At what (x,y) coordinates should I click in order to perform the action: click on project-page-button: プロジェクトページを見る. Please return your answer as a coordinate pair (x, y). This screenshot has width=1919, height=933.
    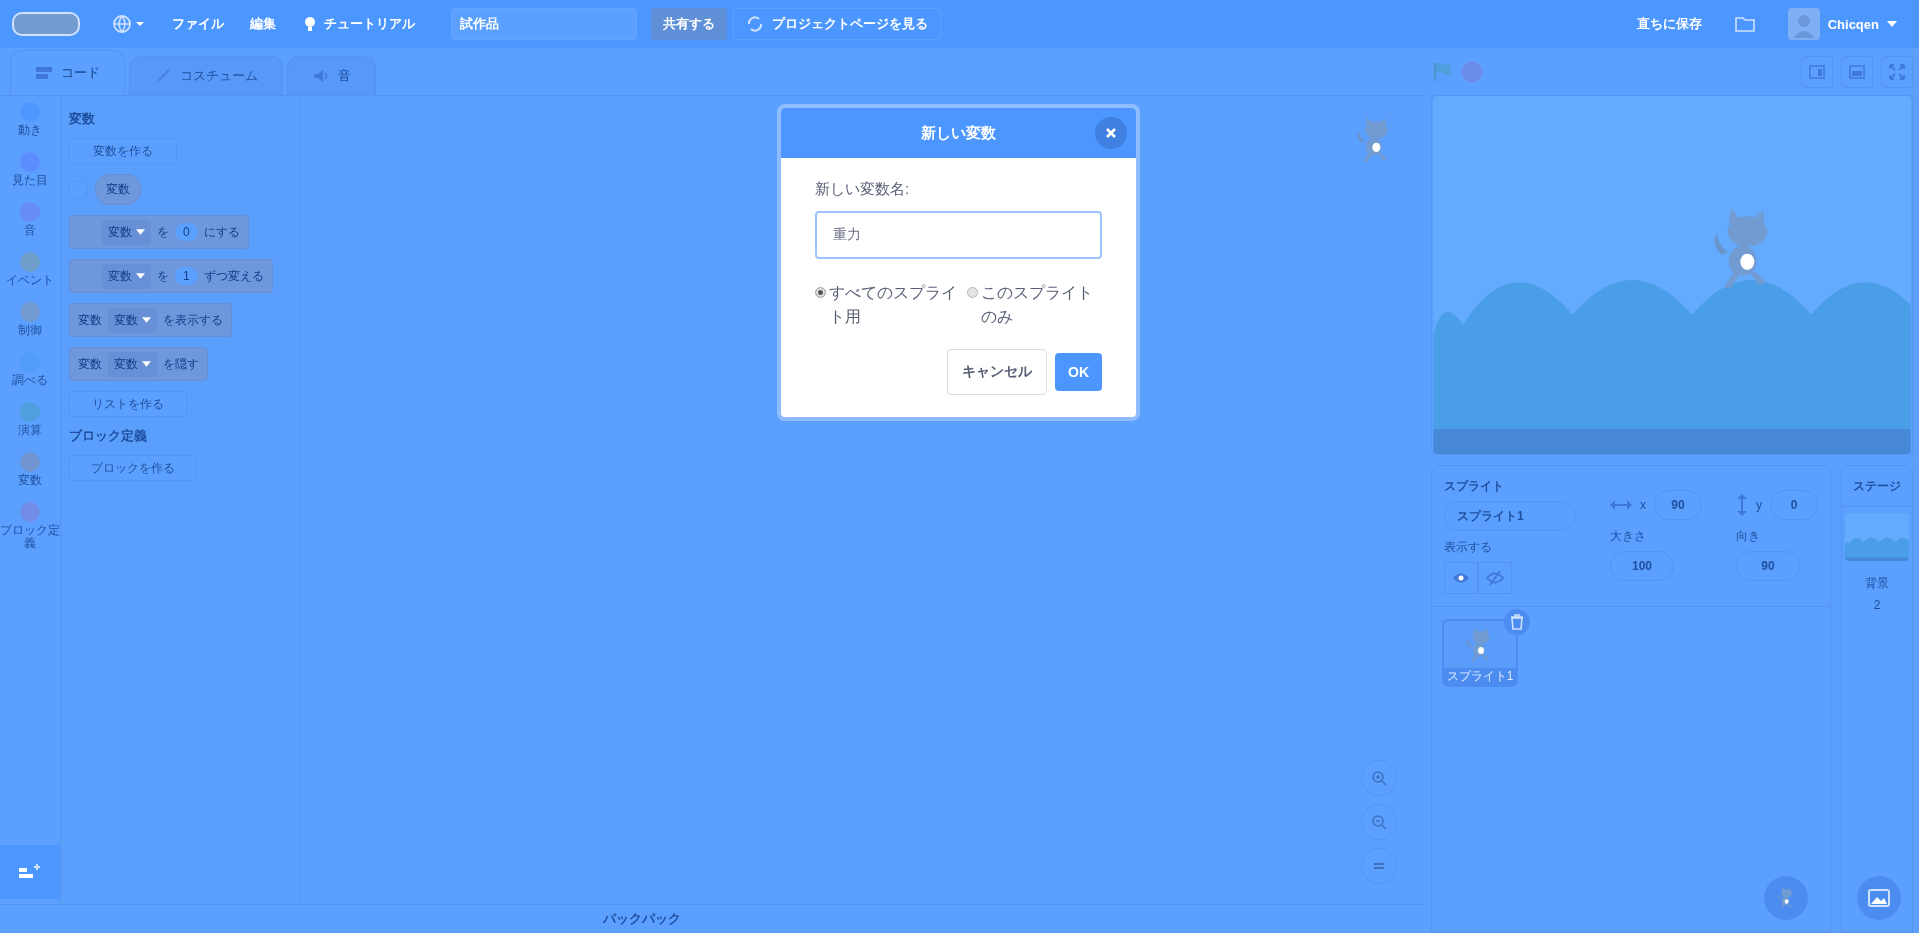
    Looking at the image, I should click on (837, 24).